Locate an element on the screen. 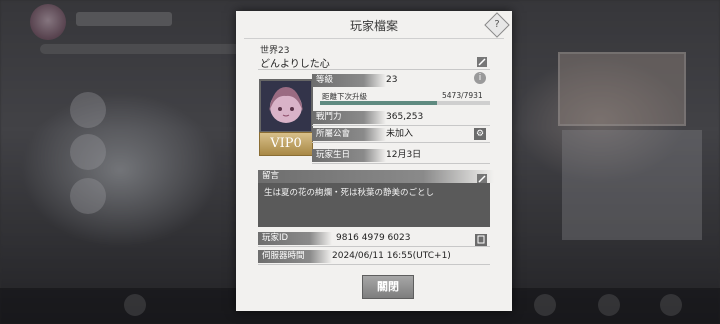  edit-name-icon is located at coordinates (482, 60).